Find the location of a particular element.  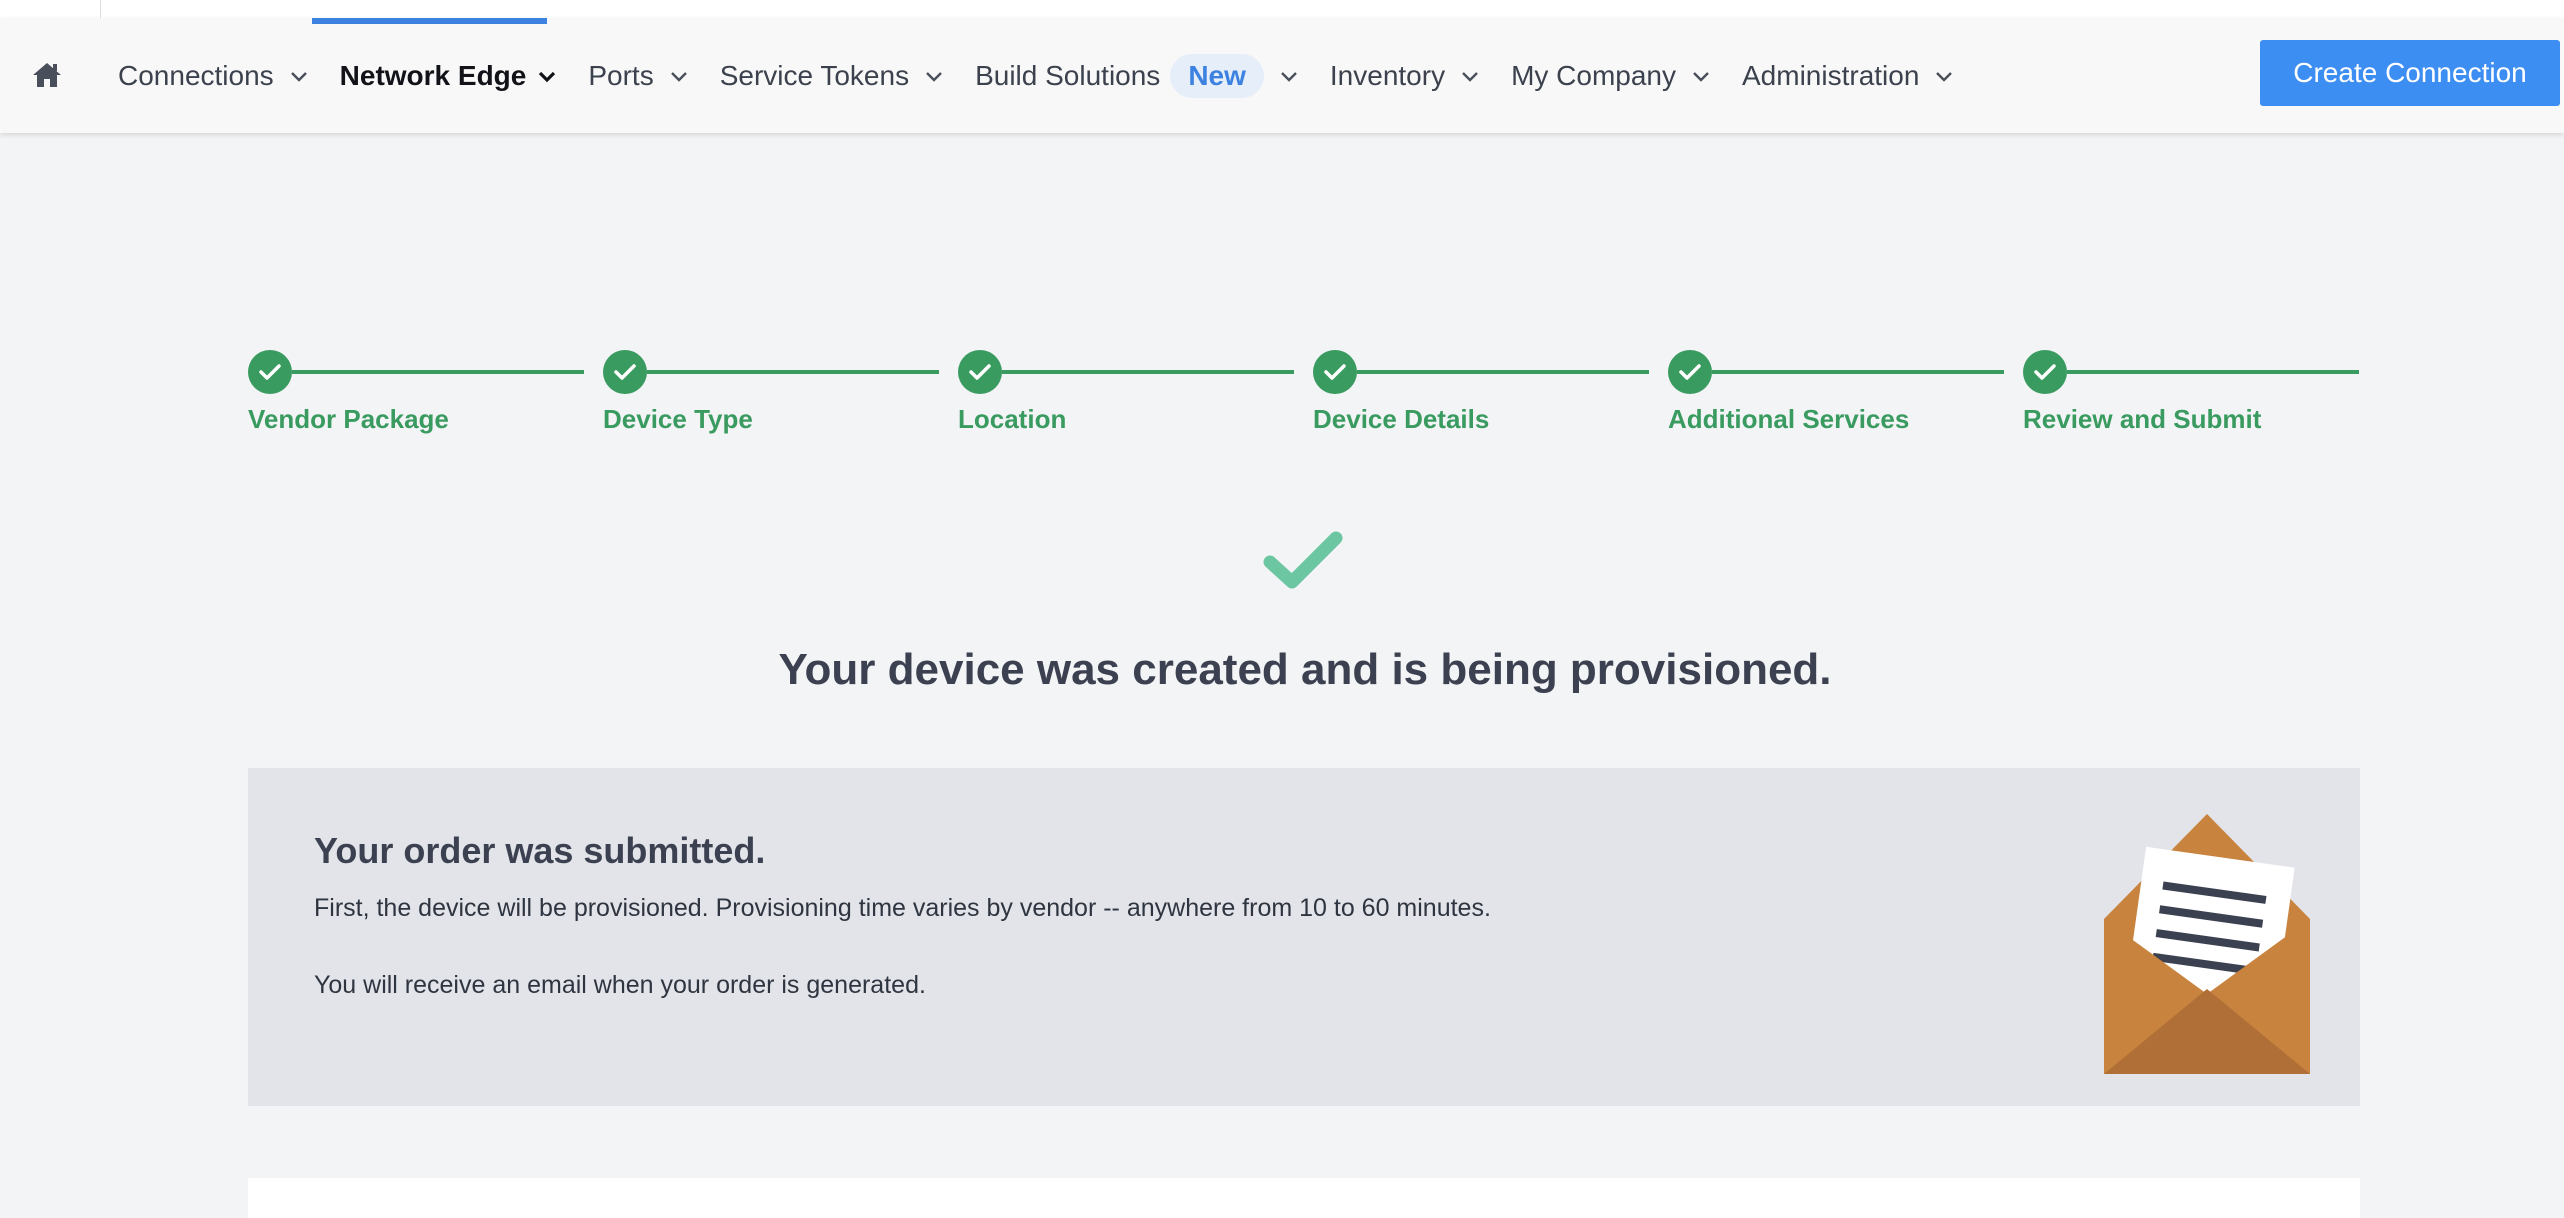

step-device-type: Device Type is located at coordinates (780, 400).